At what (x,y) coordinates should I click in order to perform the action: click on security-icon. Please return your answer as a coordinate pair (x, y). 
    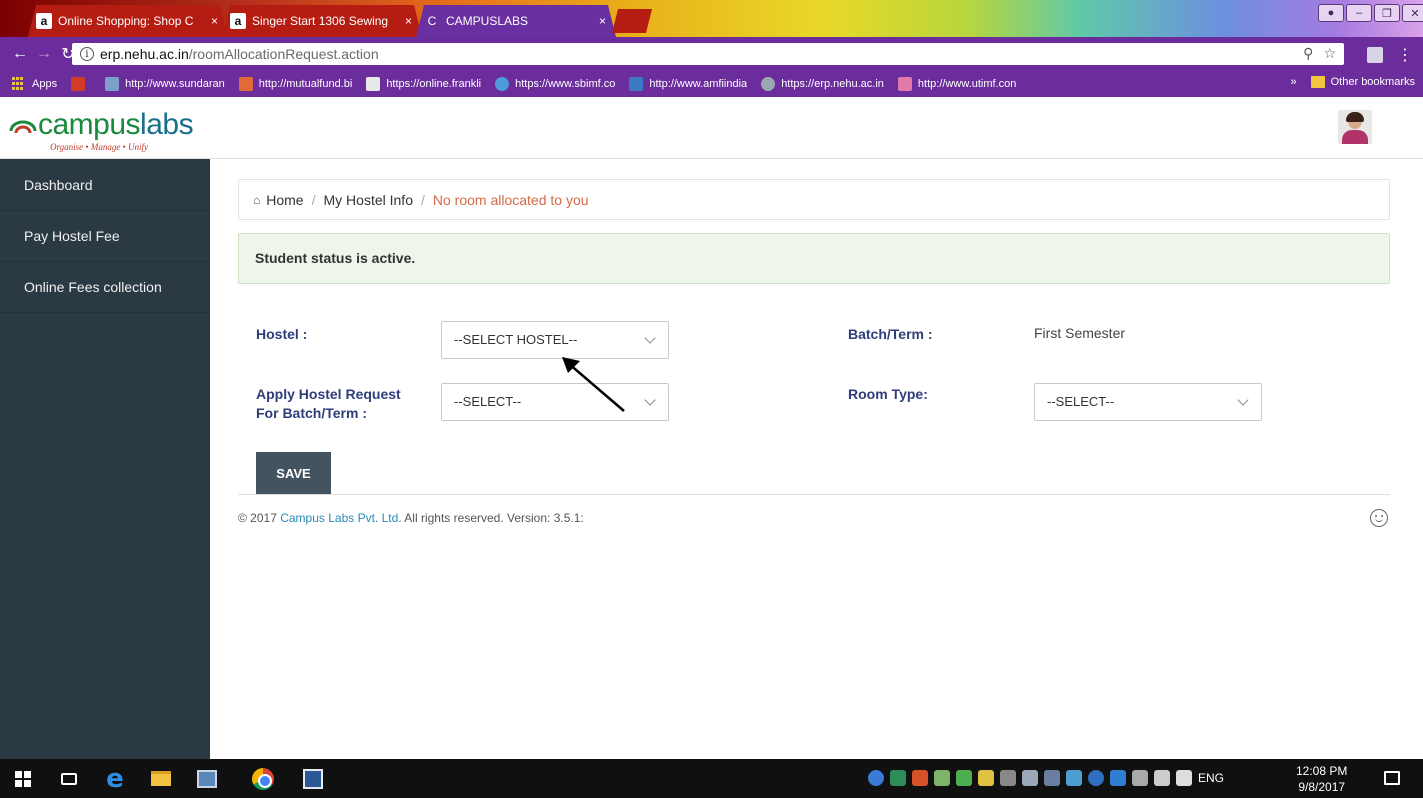
    Looking at the image, I should click on (898, 778).